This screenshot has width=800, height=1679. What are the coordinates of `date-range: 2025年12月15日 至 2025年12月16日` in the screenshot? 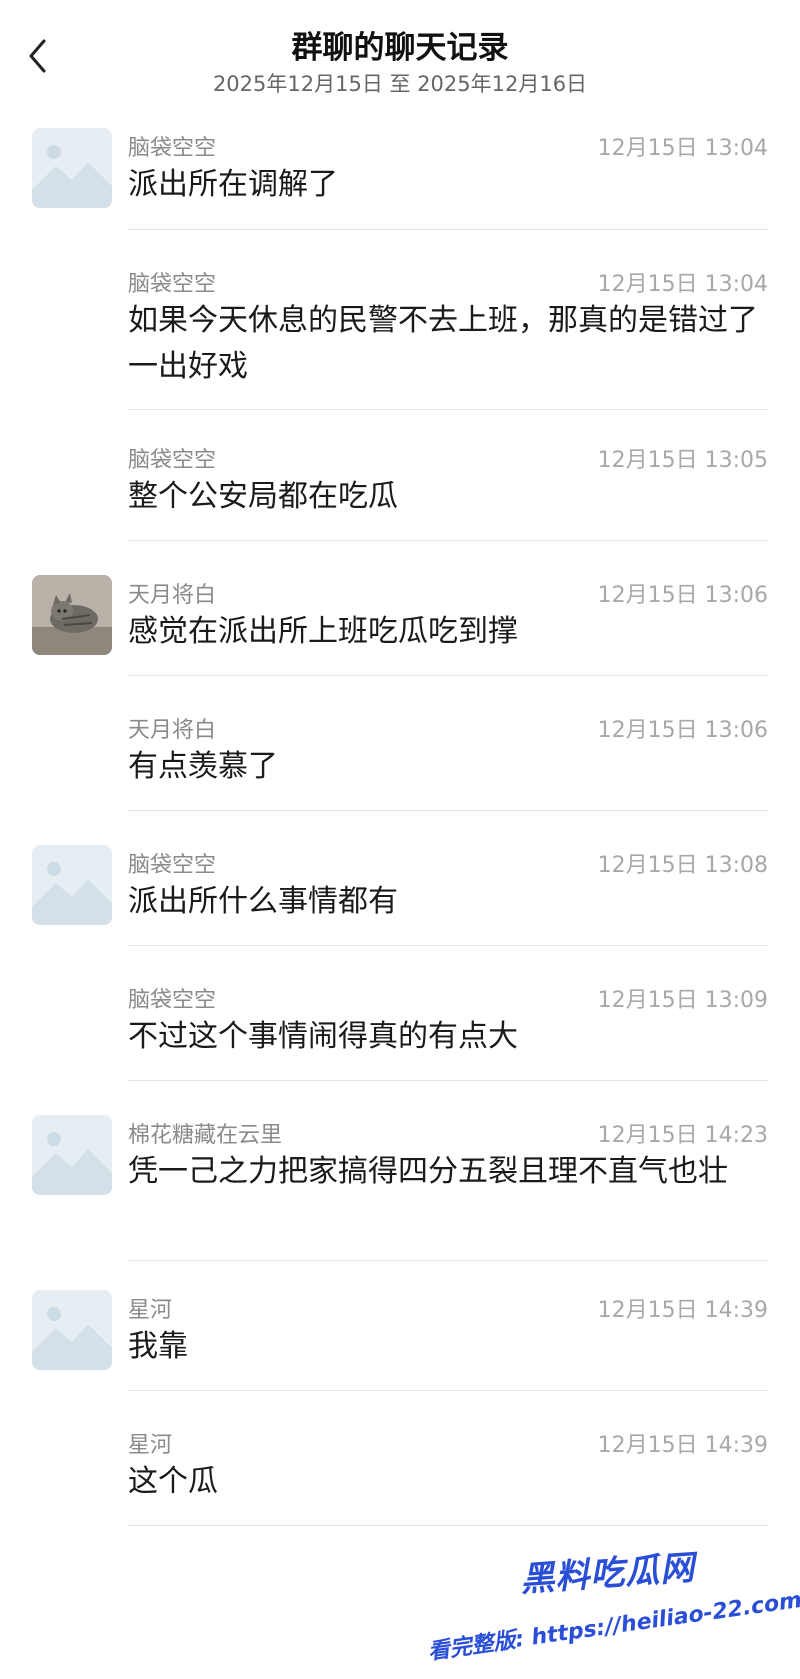 It's located at (400, 84).